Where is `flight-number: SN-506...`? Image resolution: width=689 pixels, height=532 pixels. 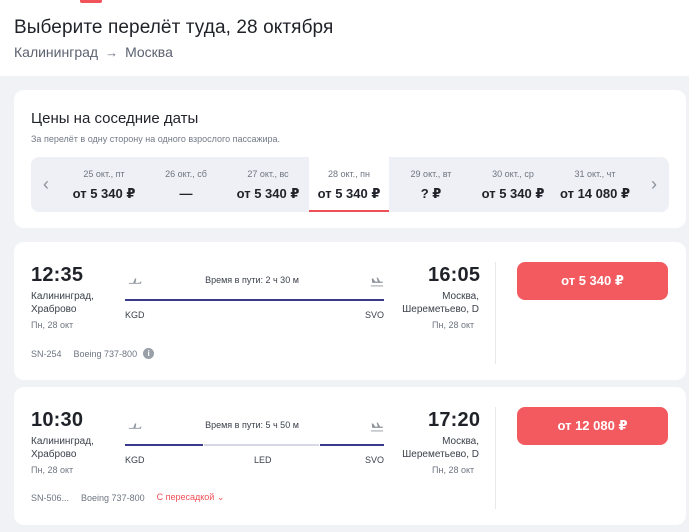
flight-number: SN-506... is located at coordinates (50, 497).